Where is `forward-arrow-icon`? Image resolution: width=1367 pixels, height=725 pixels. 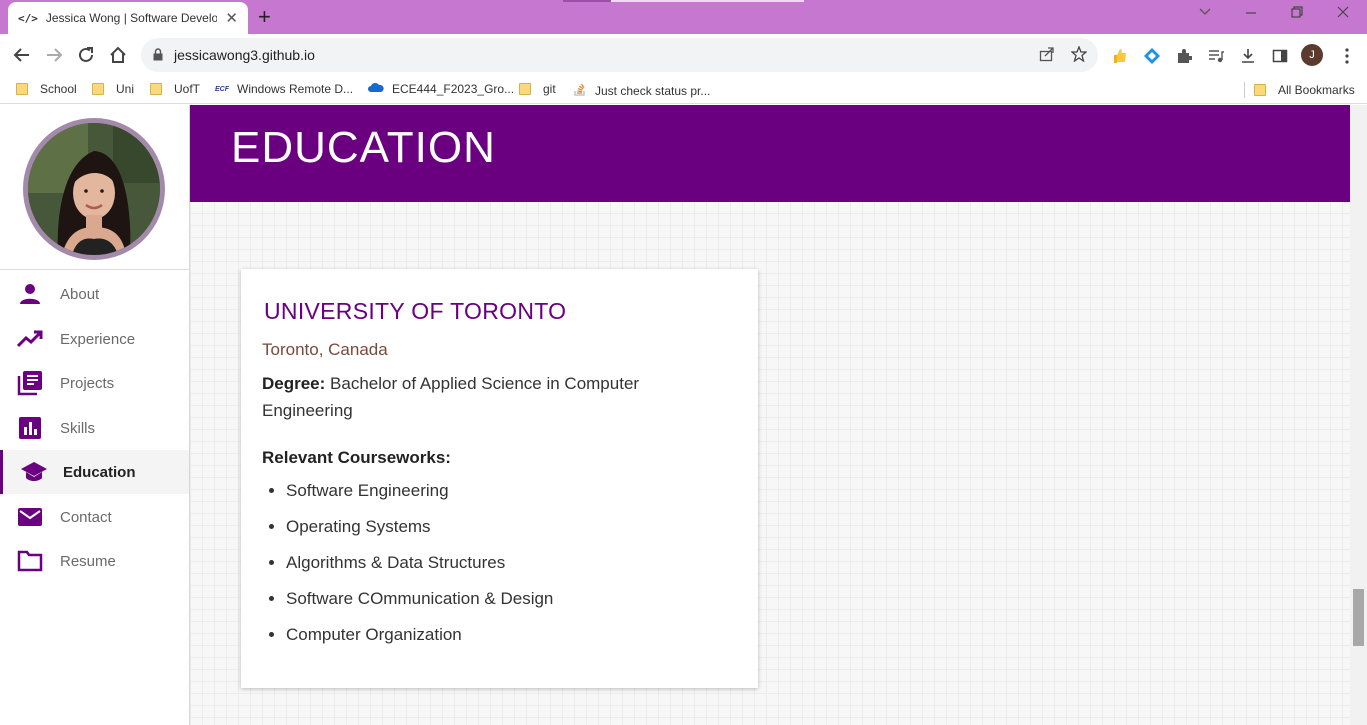
forward-arrow-icon is located at coordinates (54, 55).